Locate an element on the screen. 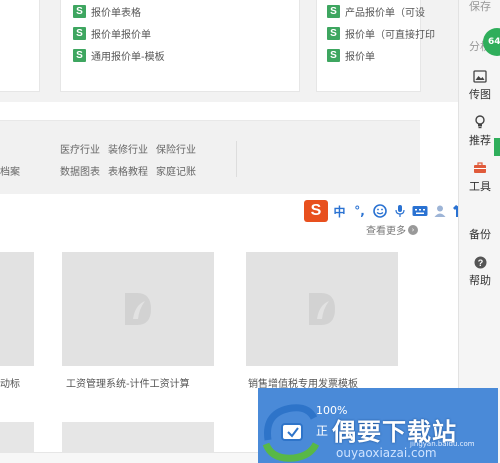  ime-mode-button: 中 is located at coordinates (339, 211).